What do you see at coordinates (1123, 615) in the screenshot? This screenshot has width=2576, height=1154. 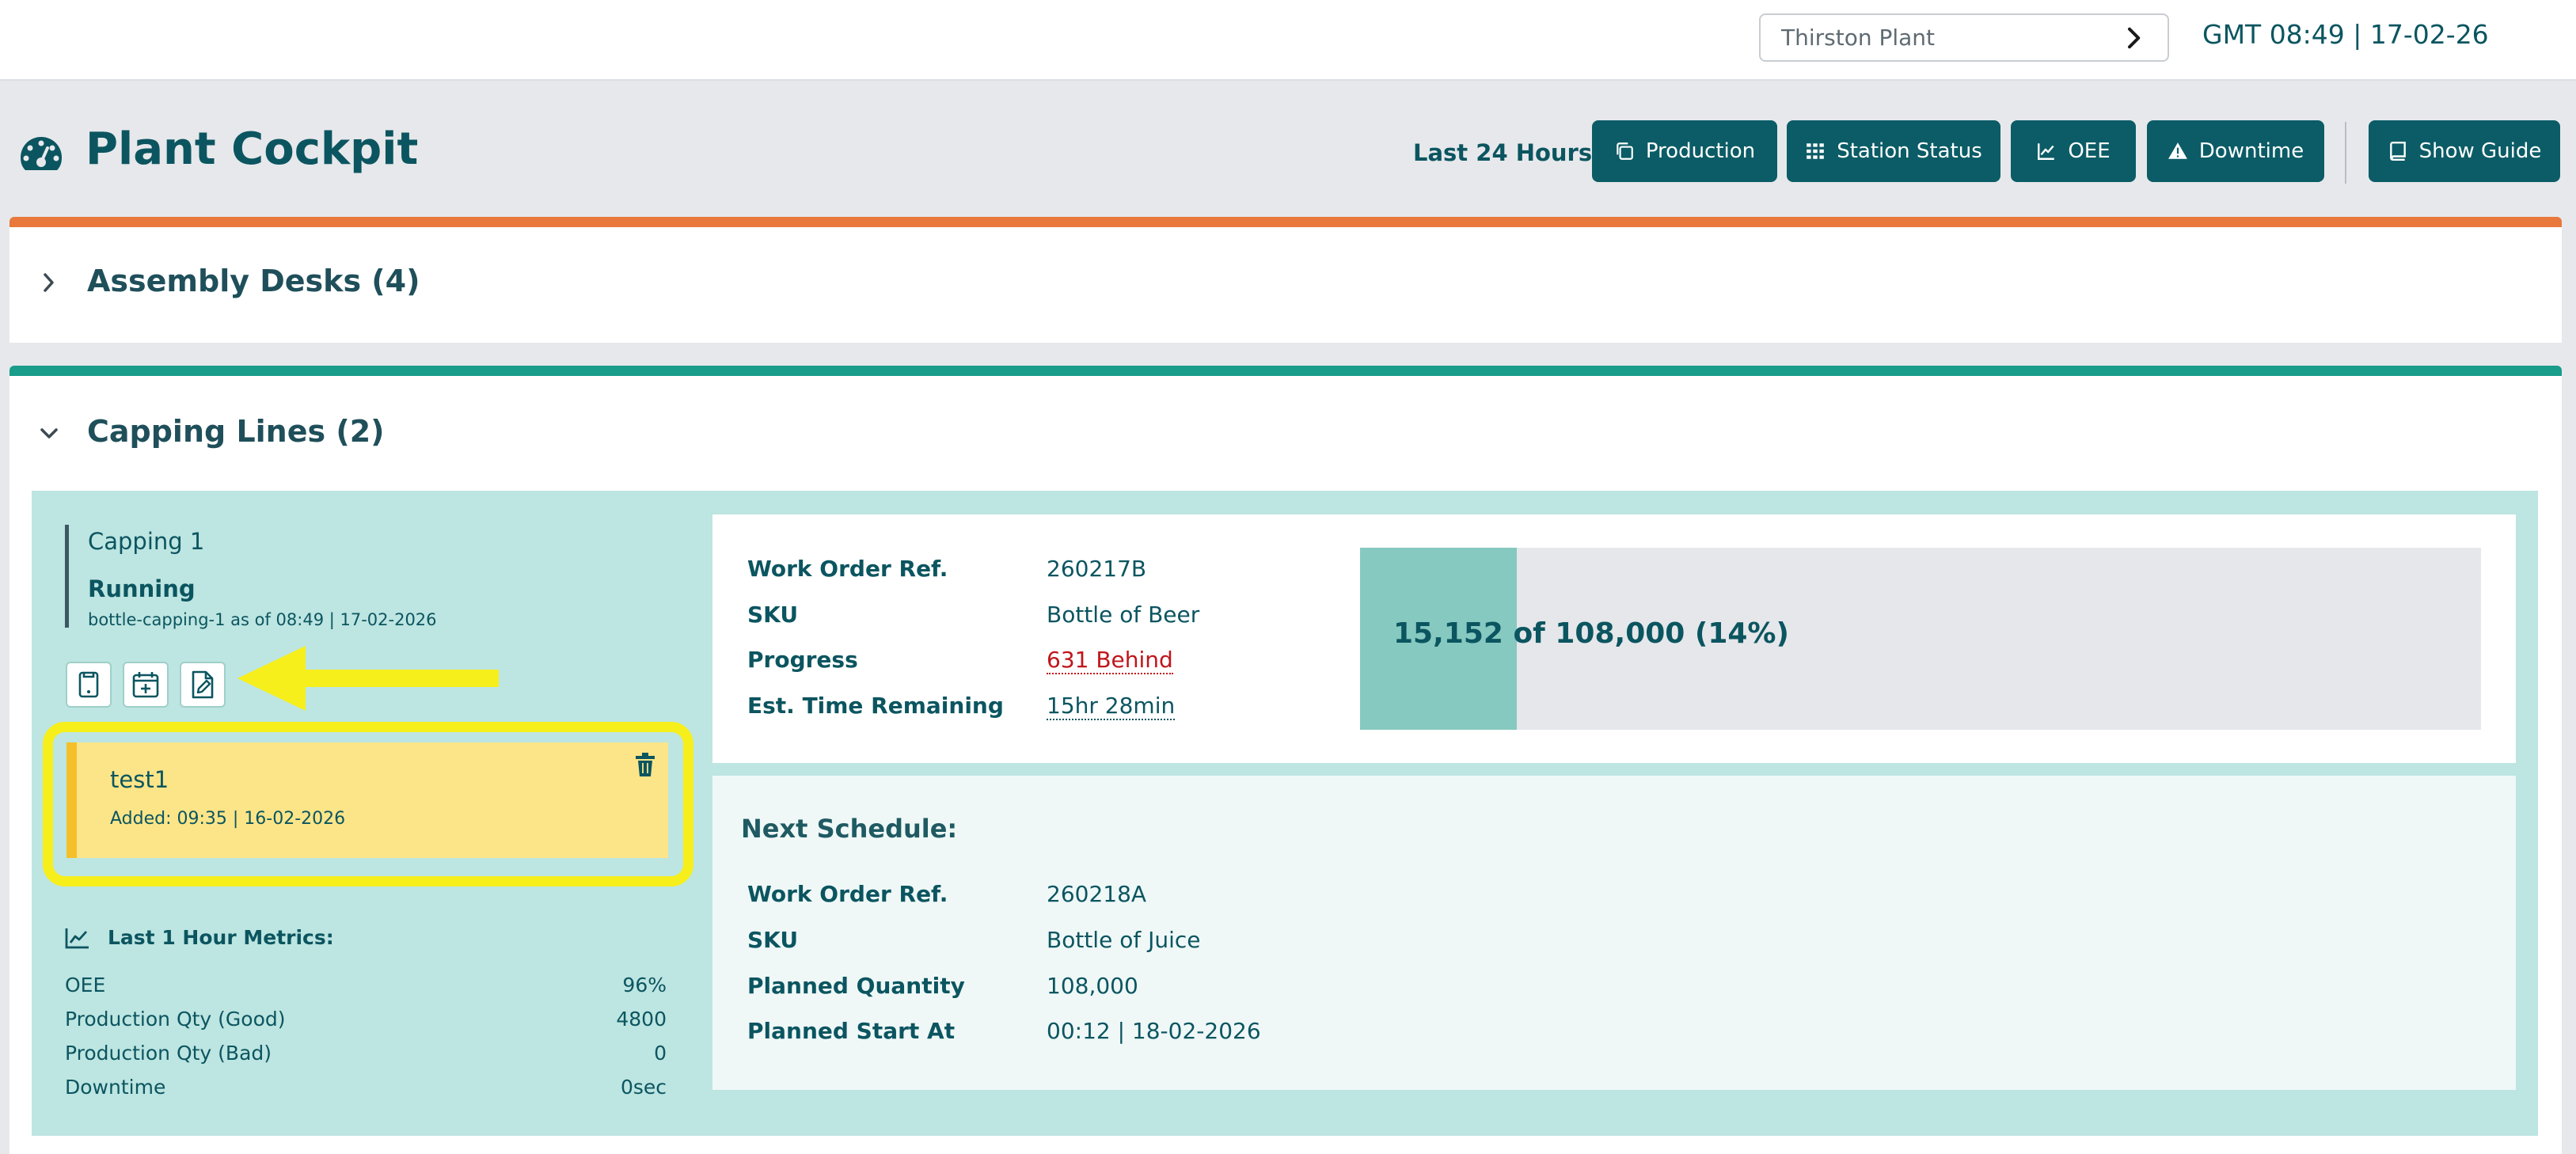 I see `wo-value: Bottle of Beer` at bounding box center [1123, 615].